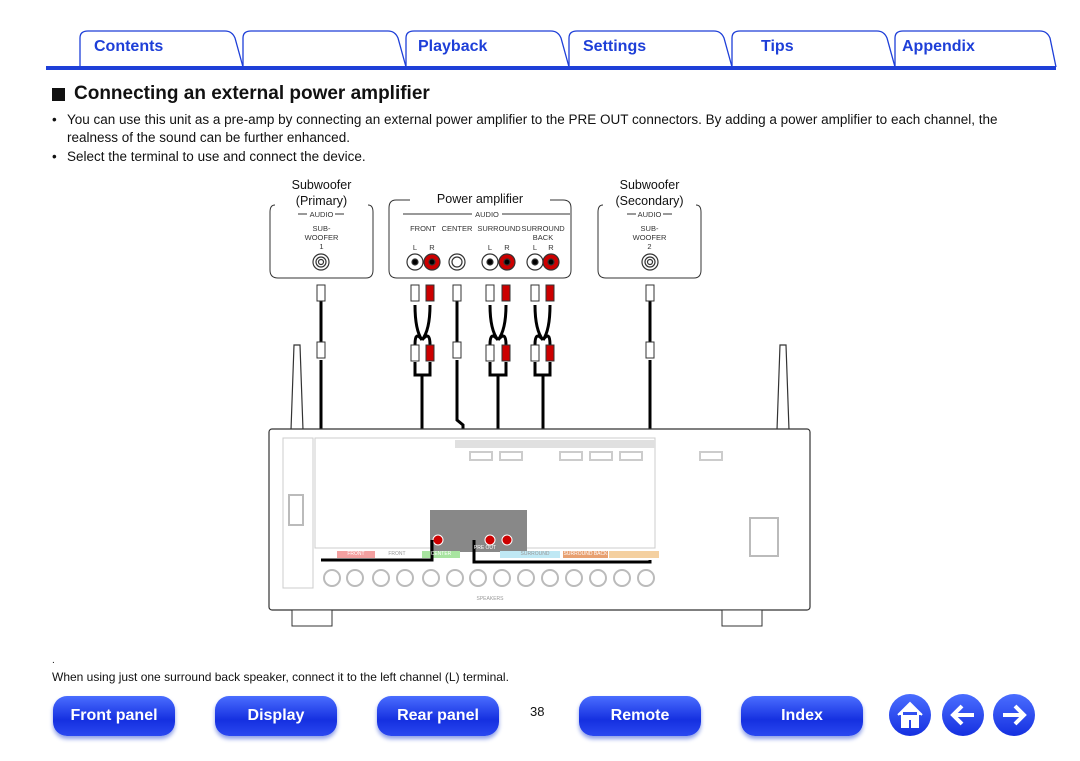 This screenshot has height=761, width=1080. Describe the element at coordinates (783, 387) in the screenshot. I see `antenna-right` at that location.